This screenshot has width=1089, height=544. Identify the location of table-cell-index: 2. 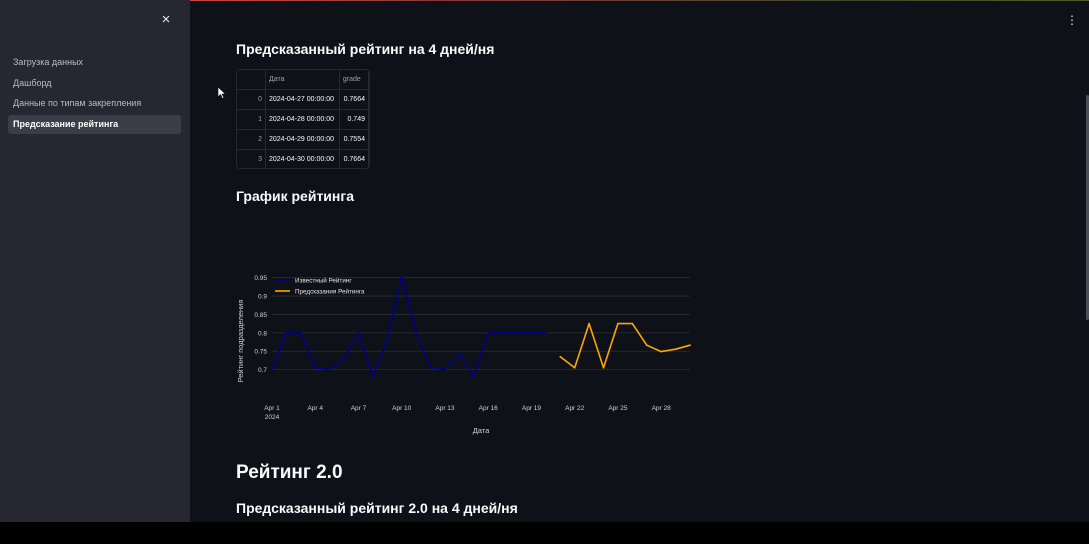
(251, 139).